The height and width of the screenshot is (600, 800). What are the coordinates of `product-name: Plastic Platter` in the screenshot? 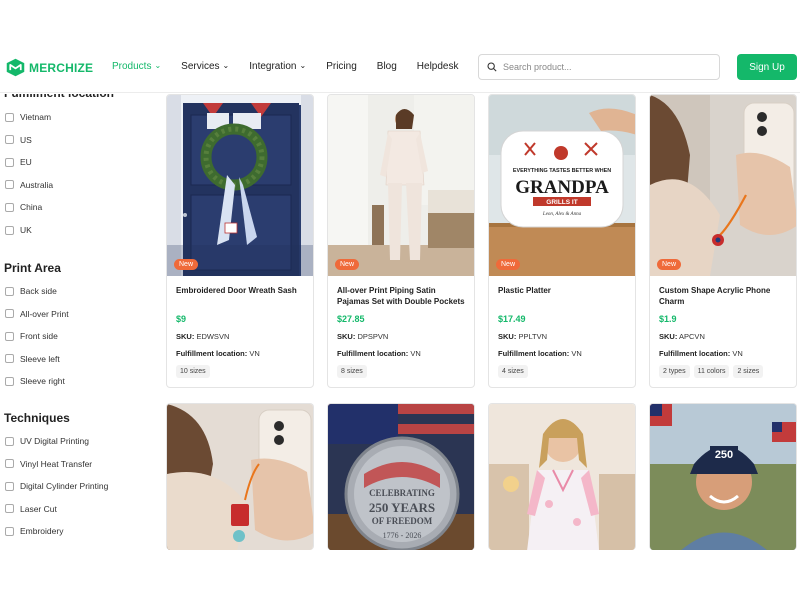 It's located at (564, 290).